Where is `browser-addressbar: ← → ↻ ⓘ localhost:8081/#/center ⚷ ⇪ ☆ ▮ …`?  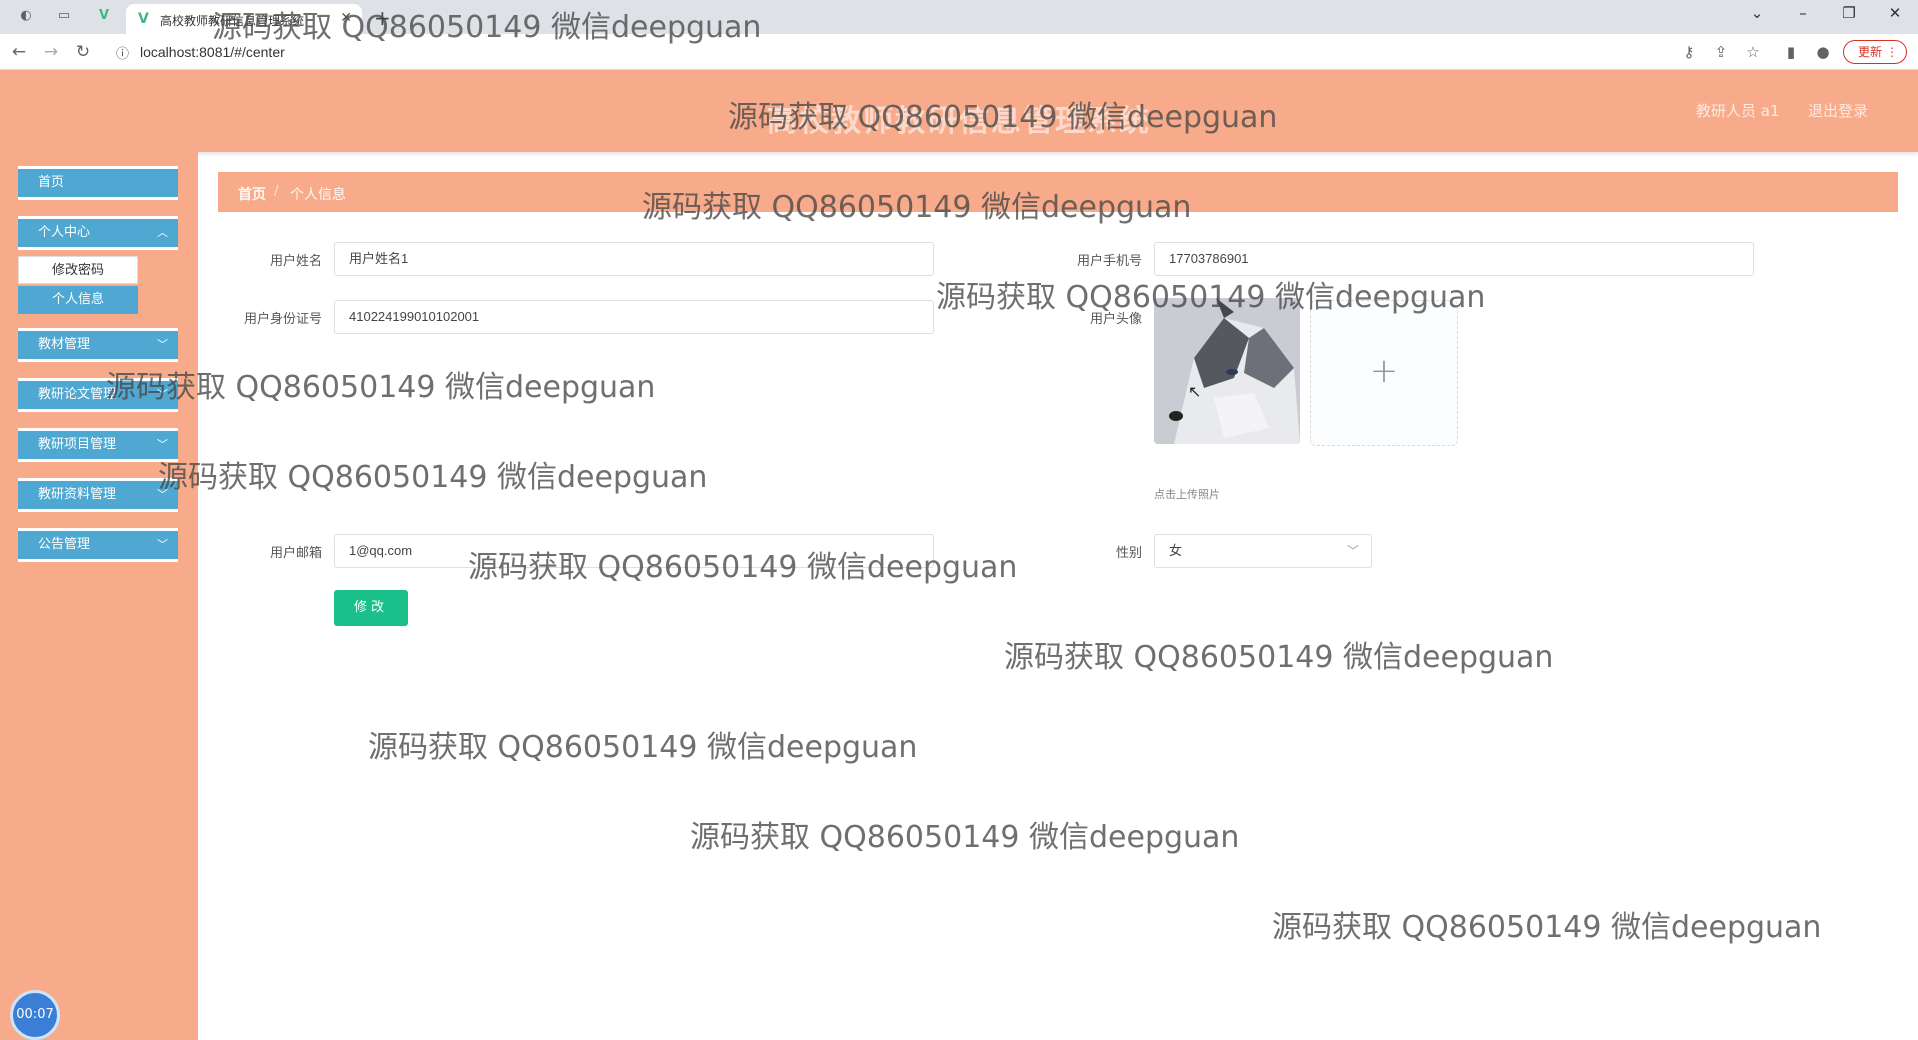 browser-addressbar: ← → ↻ ⓘ localhost:8081/#/center ⚷ ⇪ ☆ ▮ … is located at coordinates (959, 52).